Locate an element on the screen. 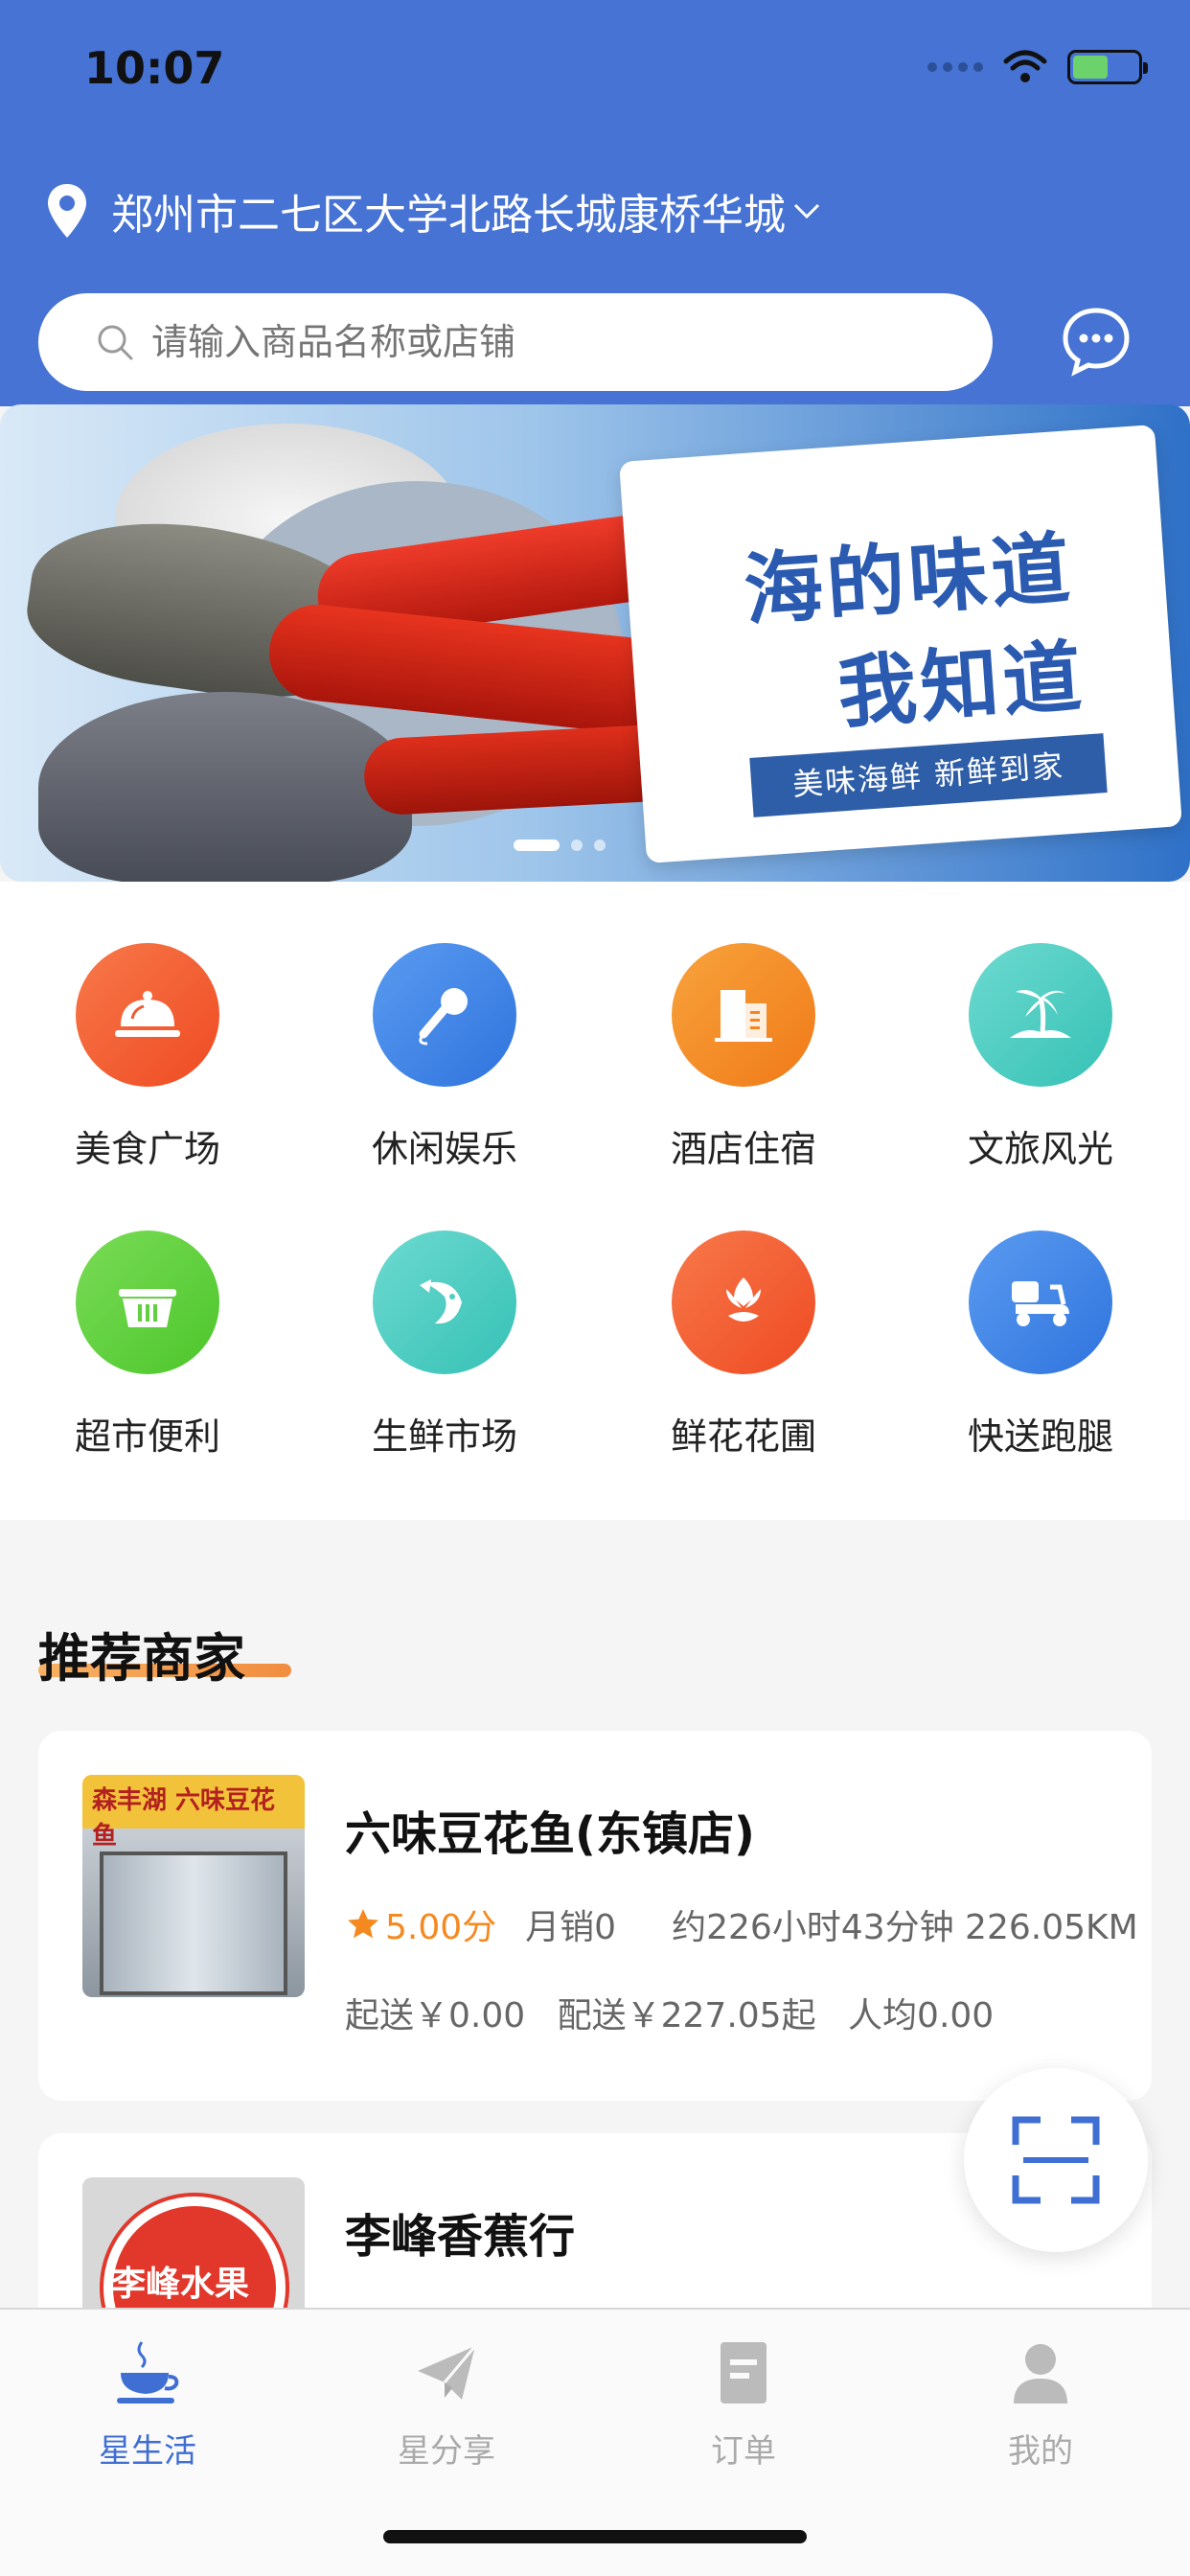  scan-button is located at coordinates (1056, 2160).